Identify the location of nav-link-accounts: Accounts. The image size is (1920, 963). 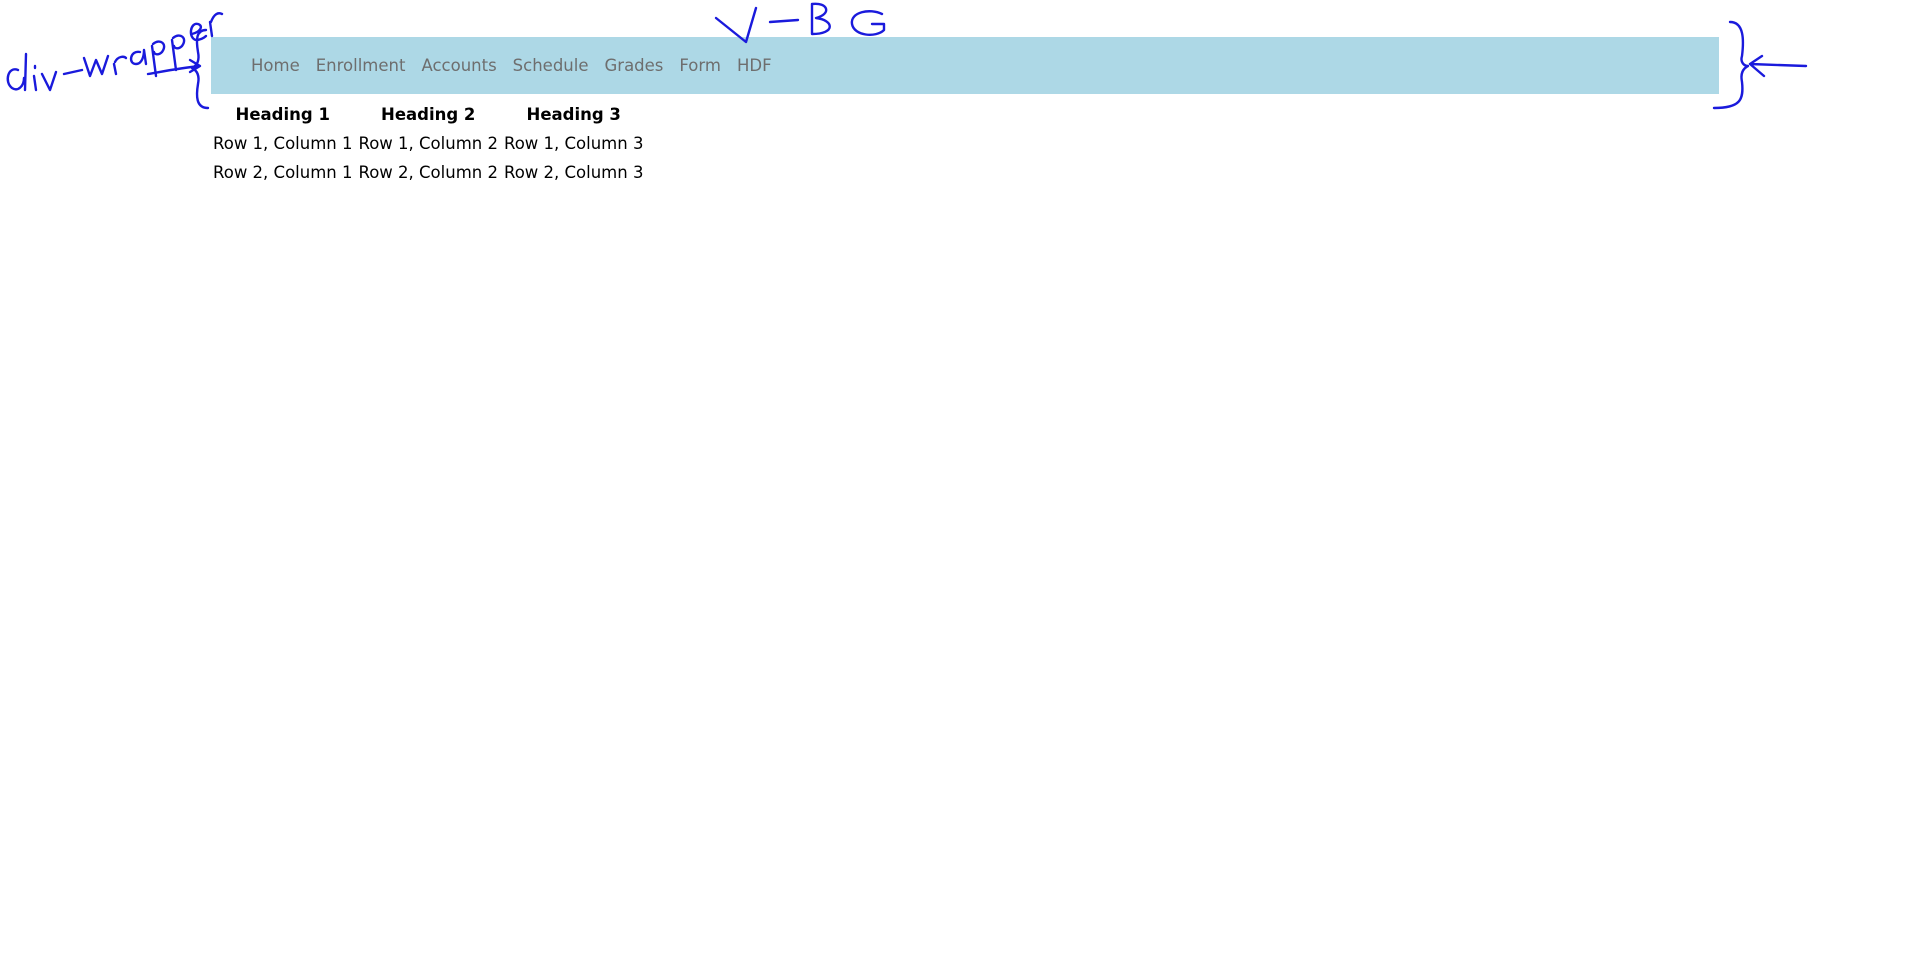
(458, 65).